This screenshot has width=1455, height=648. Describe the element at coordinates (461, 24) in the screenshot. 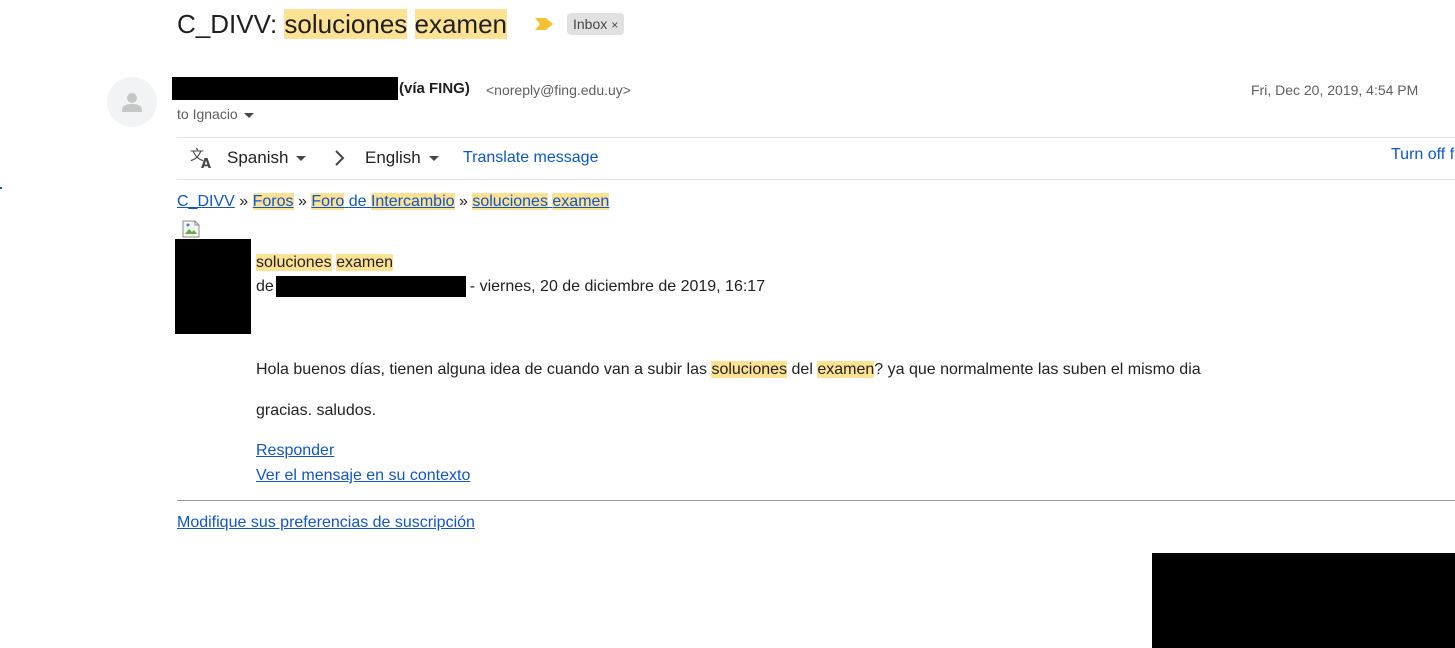

I see `subject-highlight-examen: examen` at that location.